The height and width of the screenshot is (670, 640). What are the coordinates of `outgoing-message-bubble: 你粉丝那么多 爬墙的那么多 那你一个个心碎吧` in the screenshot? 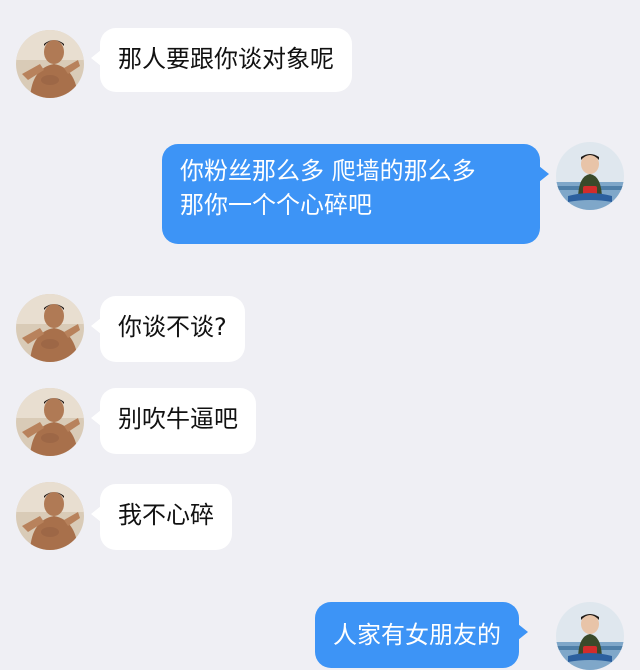 It's located at (355, 194).